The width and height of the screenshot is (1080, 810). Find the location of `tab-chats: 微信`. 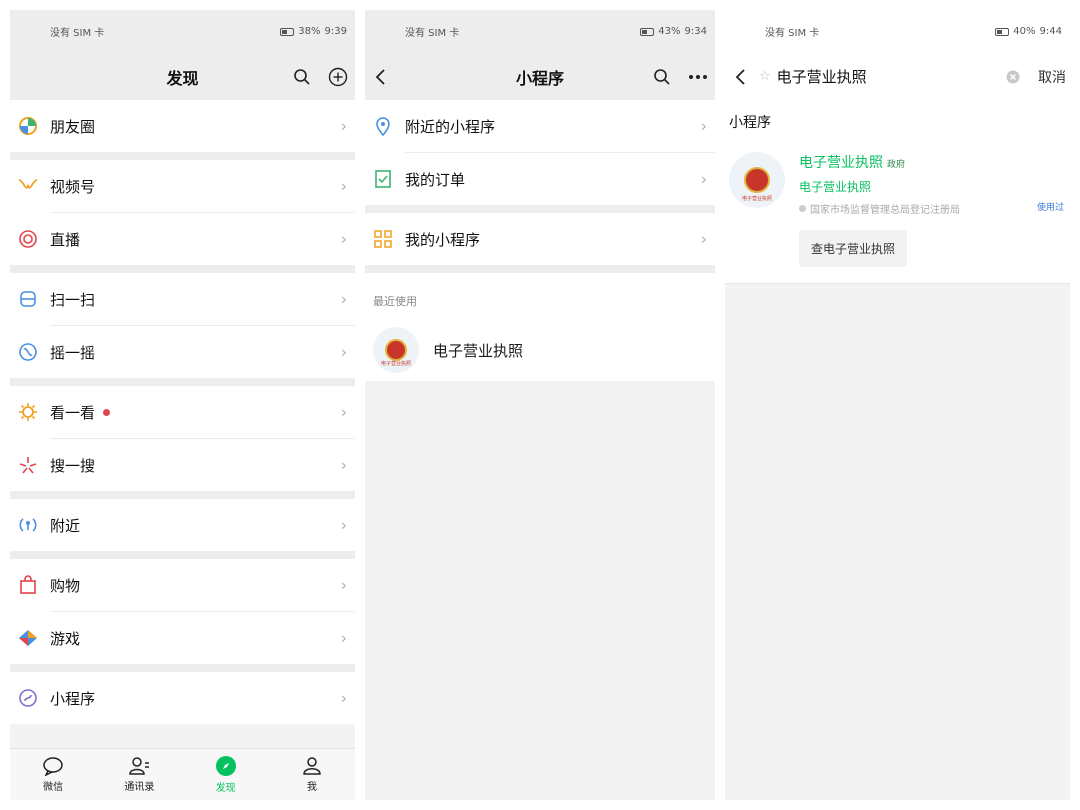

tab-chats: 微信 is located at coordinates (53, 774).